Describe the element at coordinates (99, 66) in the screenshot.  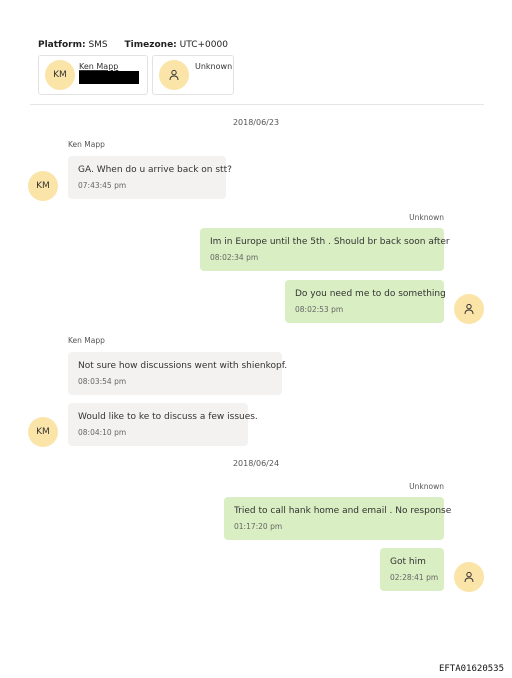
I see `participant-name: Ken Mapp` at that location.